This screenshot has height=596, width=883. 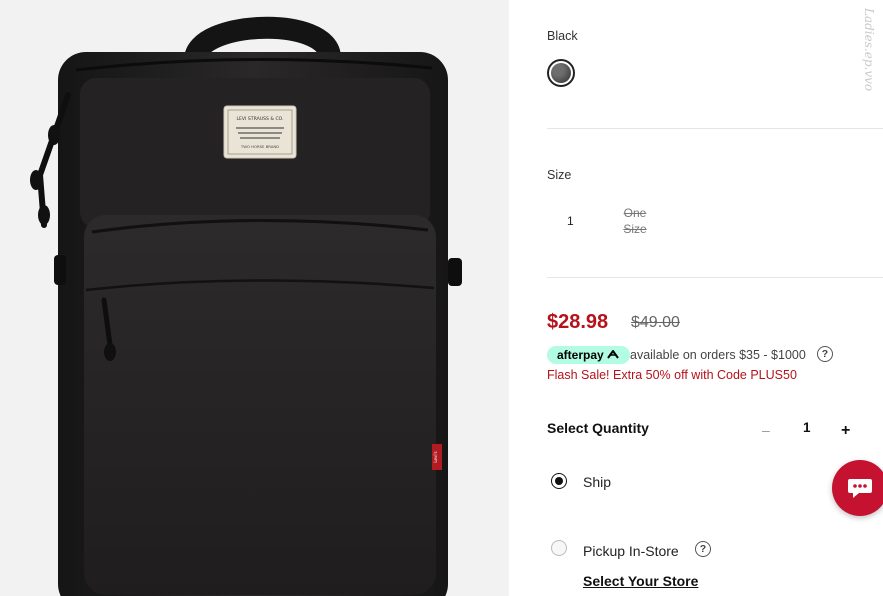 I want to click on pickup-label: Pickup In-Store, so click(x=631, y=551).